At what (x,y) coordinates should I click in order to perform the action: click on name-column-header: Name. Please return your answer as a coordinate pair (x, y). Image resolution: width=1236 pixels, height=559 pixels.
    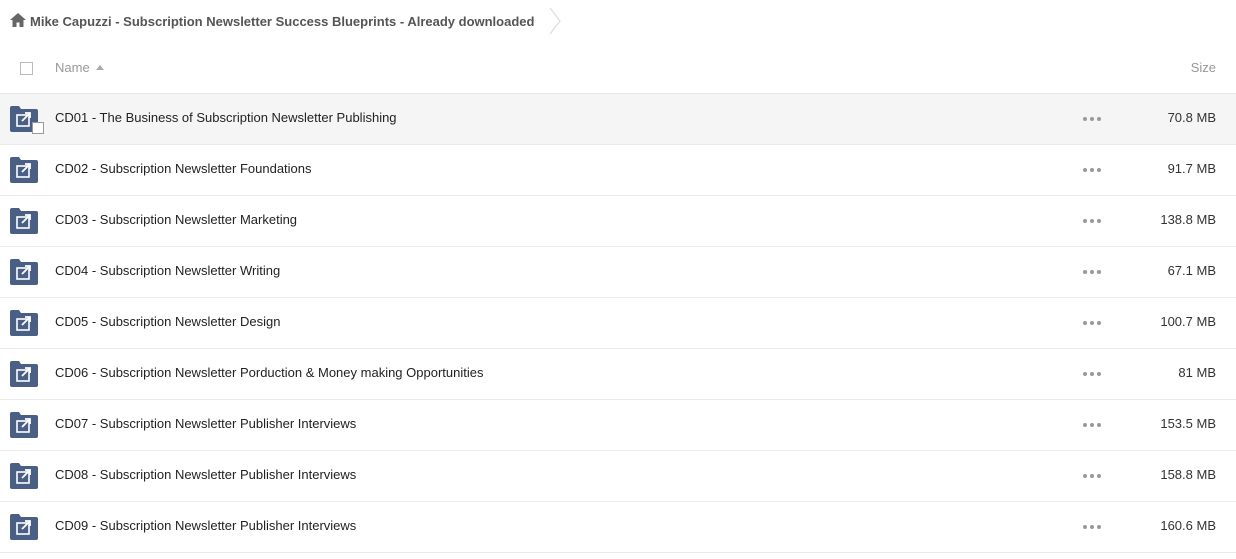
    Looking at the image, I should click on (79, 67).